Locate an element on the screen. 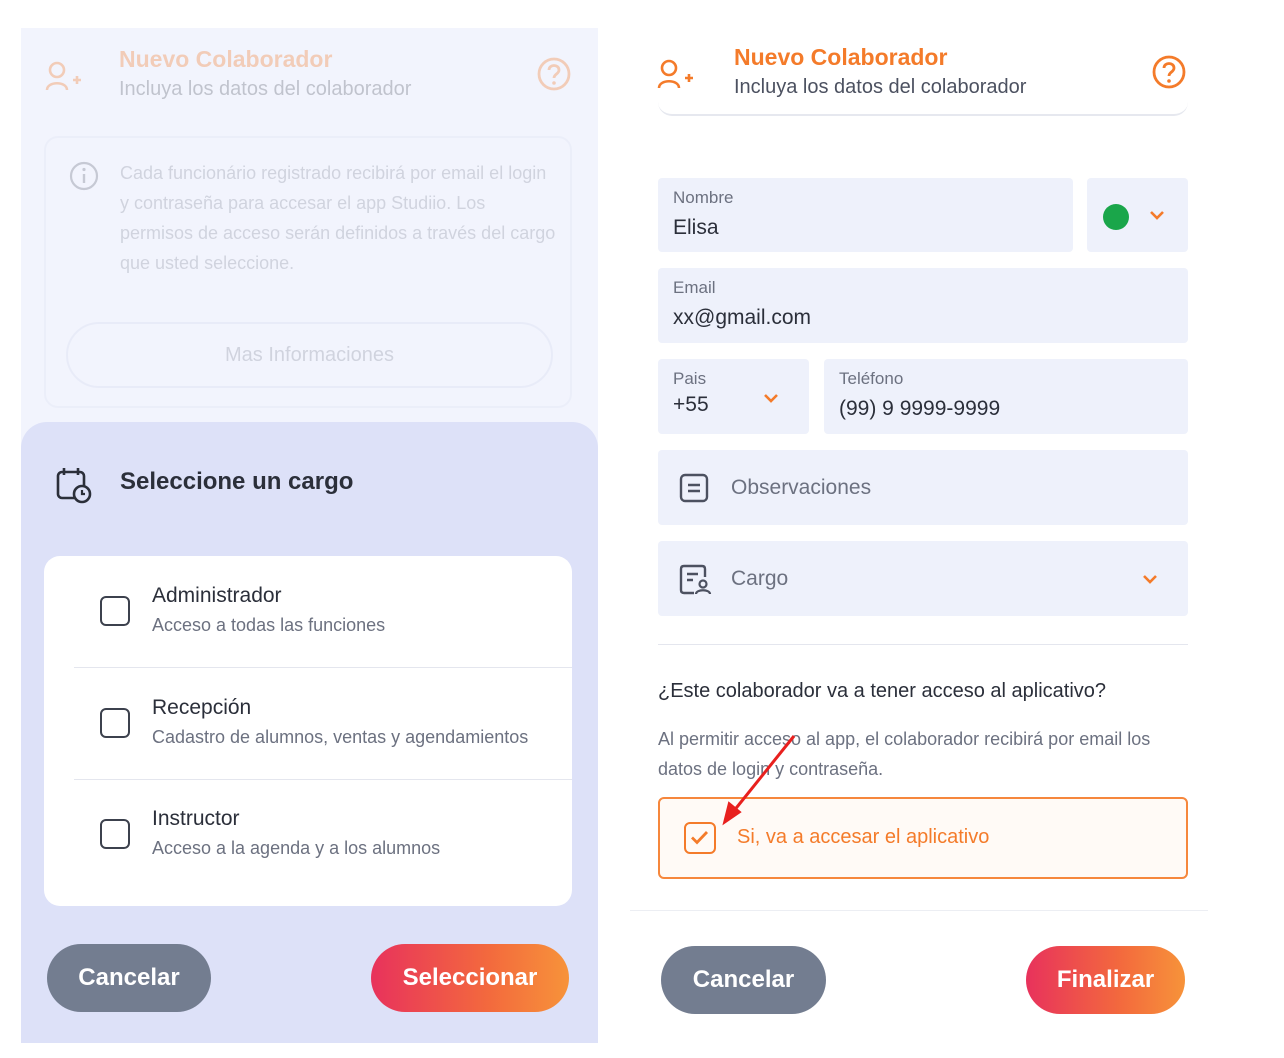 This screenshot has height=1058, width=1284. email-label: Email is located at coordinates (694, 287).